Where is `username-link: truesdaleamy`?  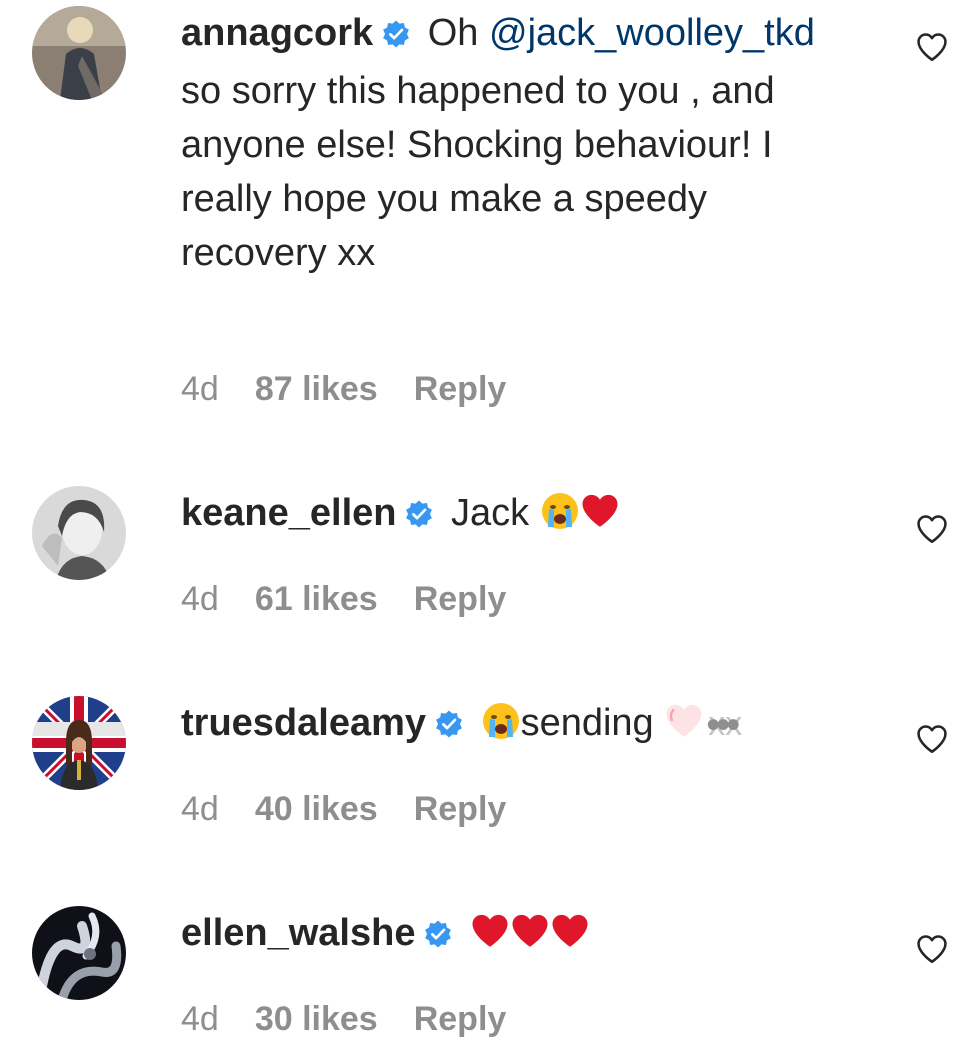
username-link: truesdaleamy is located at coordinates (303, 723).